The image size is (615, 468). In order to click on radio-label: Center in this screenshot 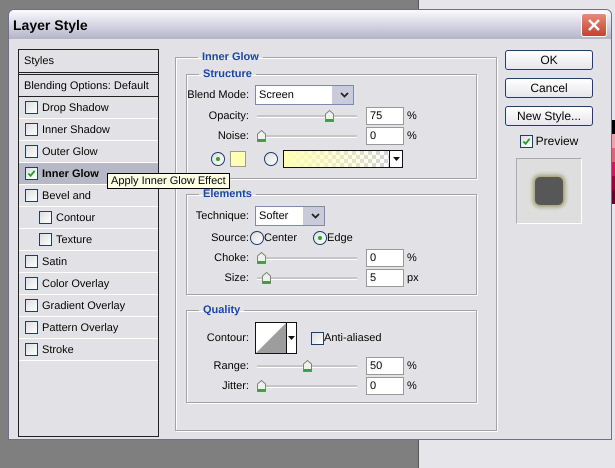, I will do `click(281, 238)`.